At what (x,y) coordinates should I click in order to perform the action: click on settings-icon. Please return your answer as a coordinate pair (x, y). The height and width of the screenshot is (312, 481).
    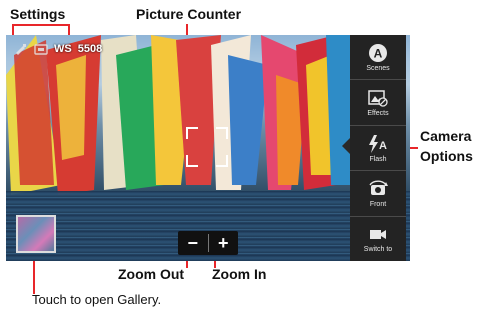
    Looking at the image, I should click on (21, 49).